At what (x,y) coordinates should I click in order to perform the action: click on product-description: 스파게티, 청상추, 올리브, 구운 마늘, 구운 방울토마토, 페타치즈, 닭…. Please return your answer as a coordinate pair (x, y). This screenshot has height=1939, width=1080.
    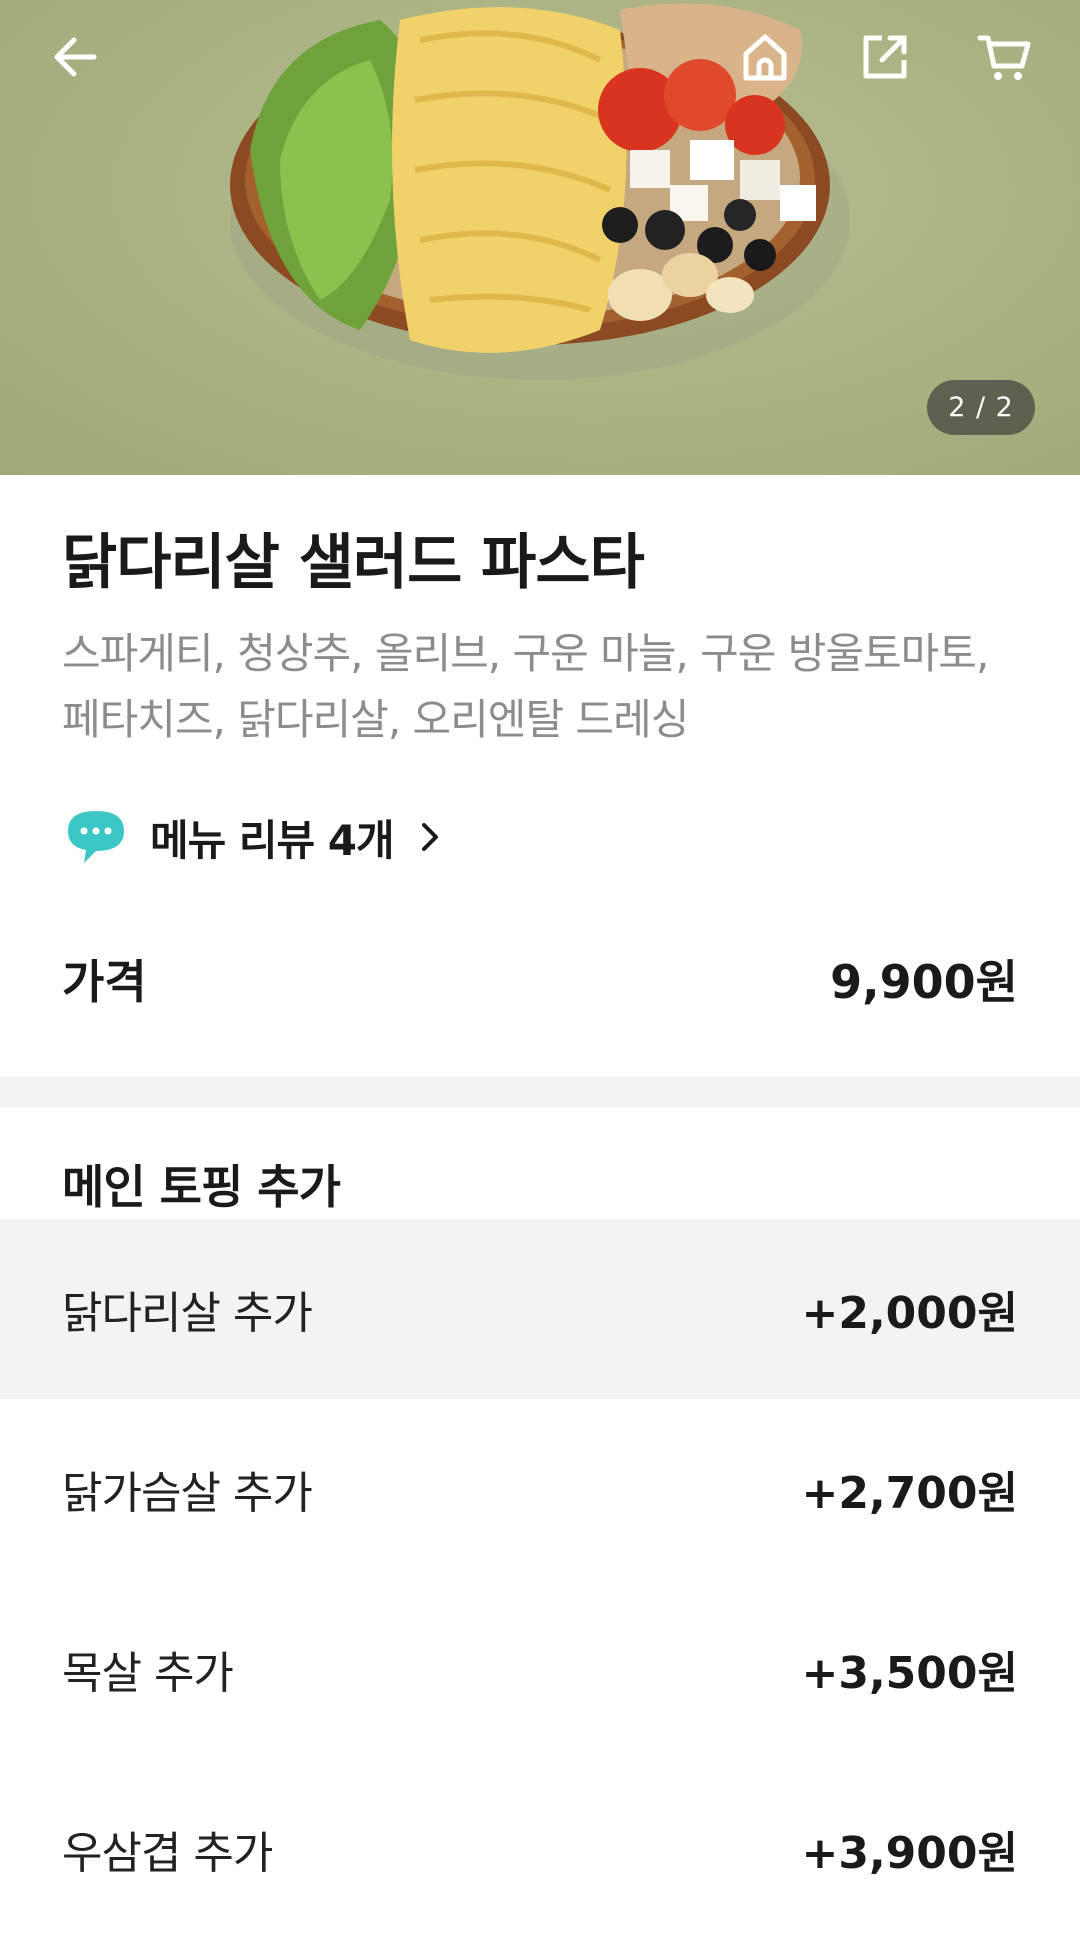
    Looking at the image, I should click on (525, 686).